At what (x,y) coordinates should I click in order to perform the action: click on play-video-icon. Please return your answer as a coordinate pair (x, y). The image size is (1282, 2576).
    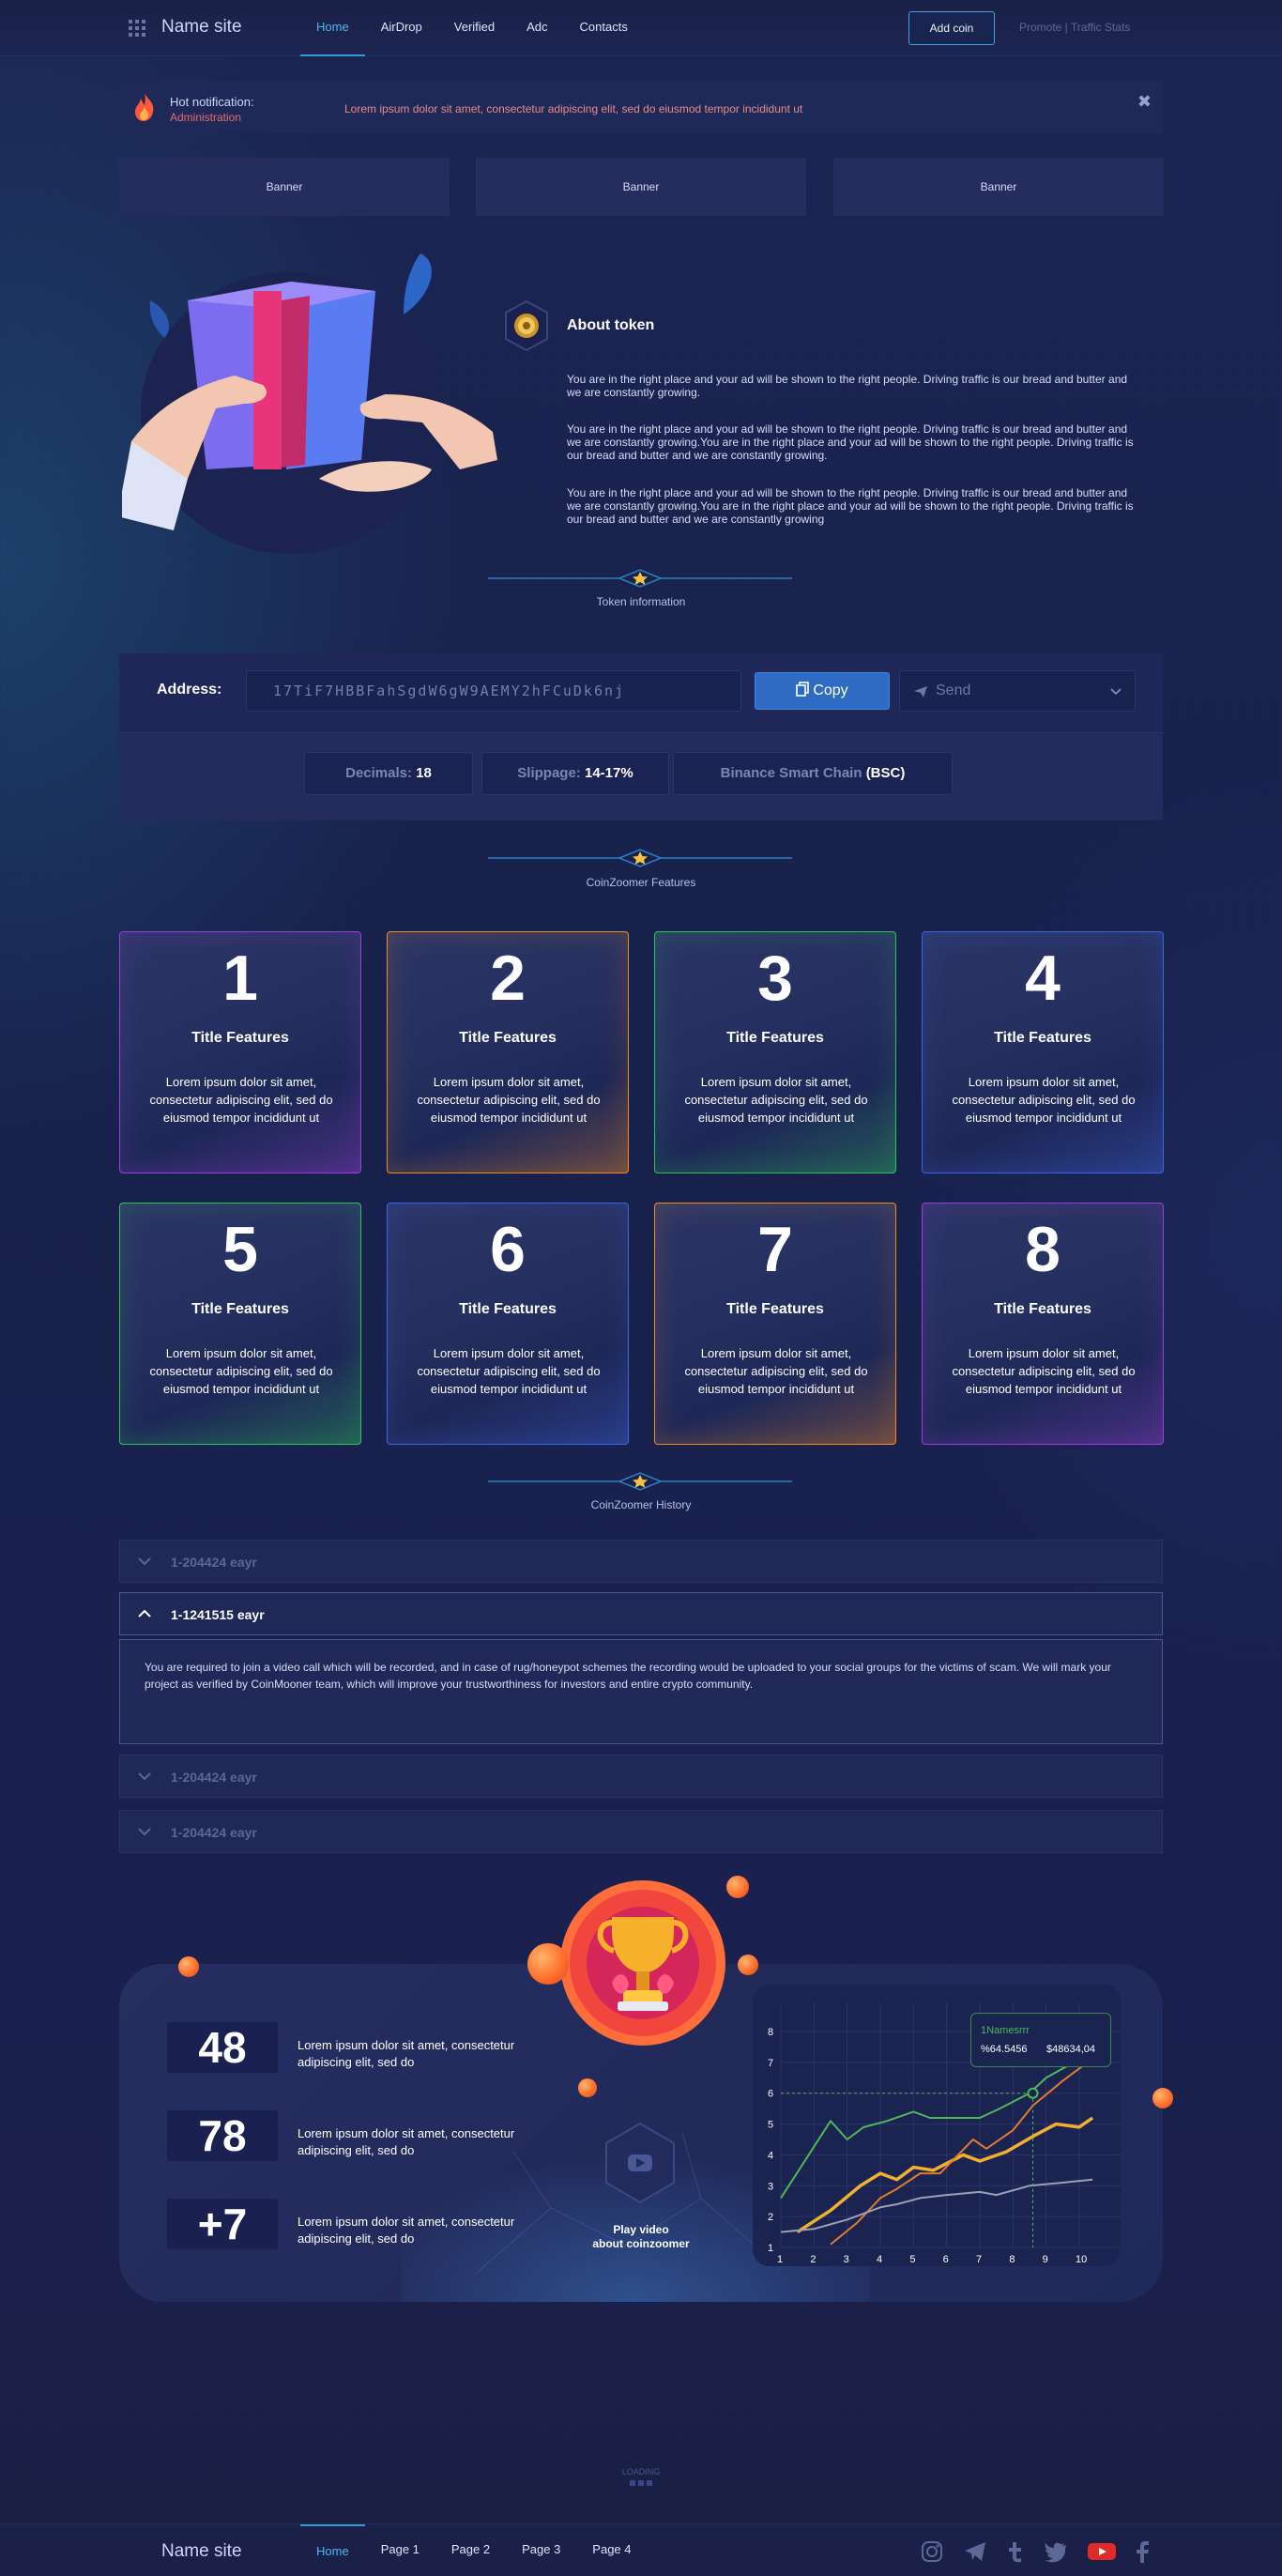
    Looking at the image, I should click on (640, 2163).